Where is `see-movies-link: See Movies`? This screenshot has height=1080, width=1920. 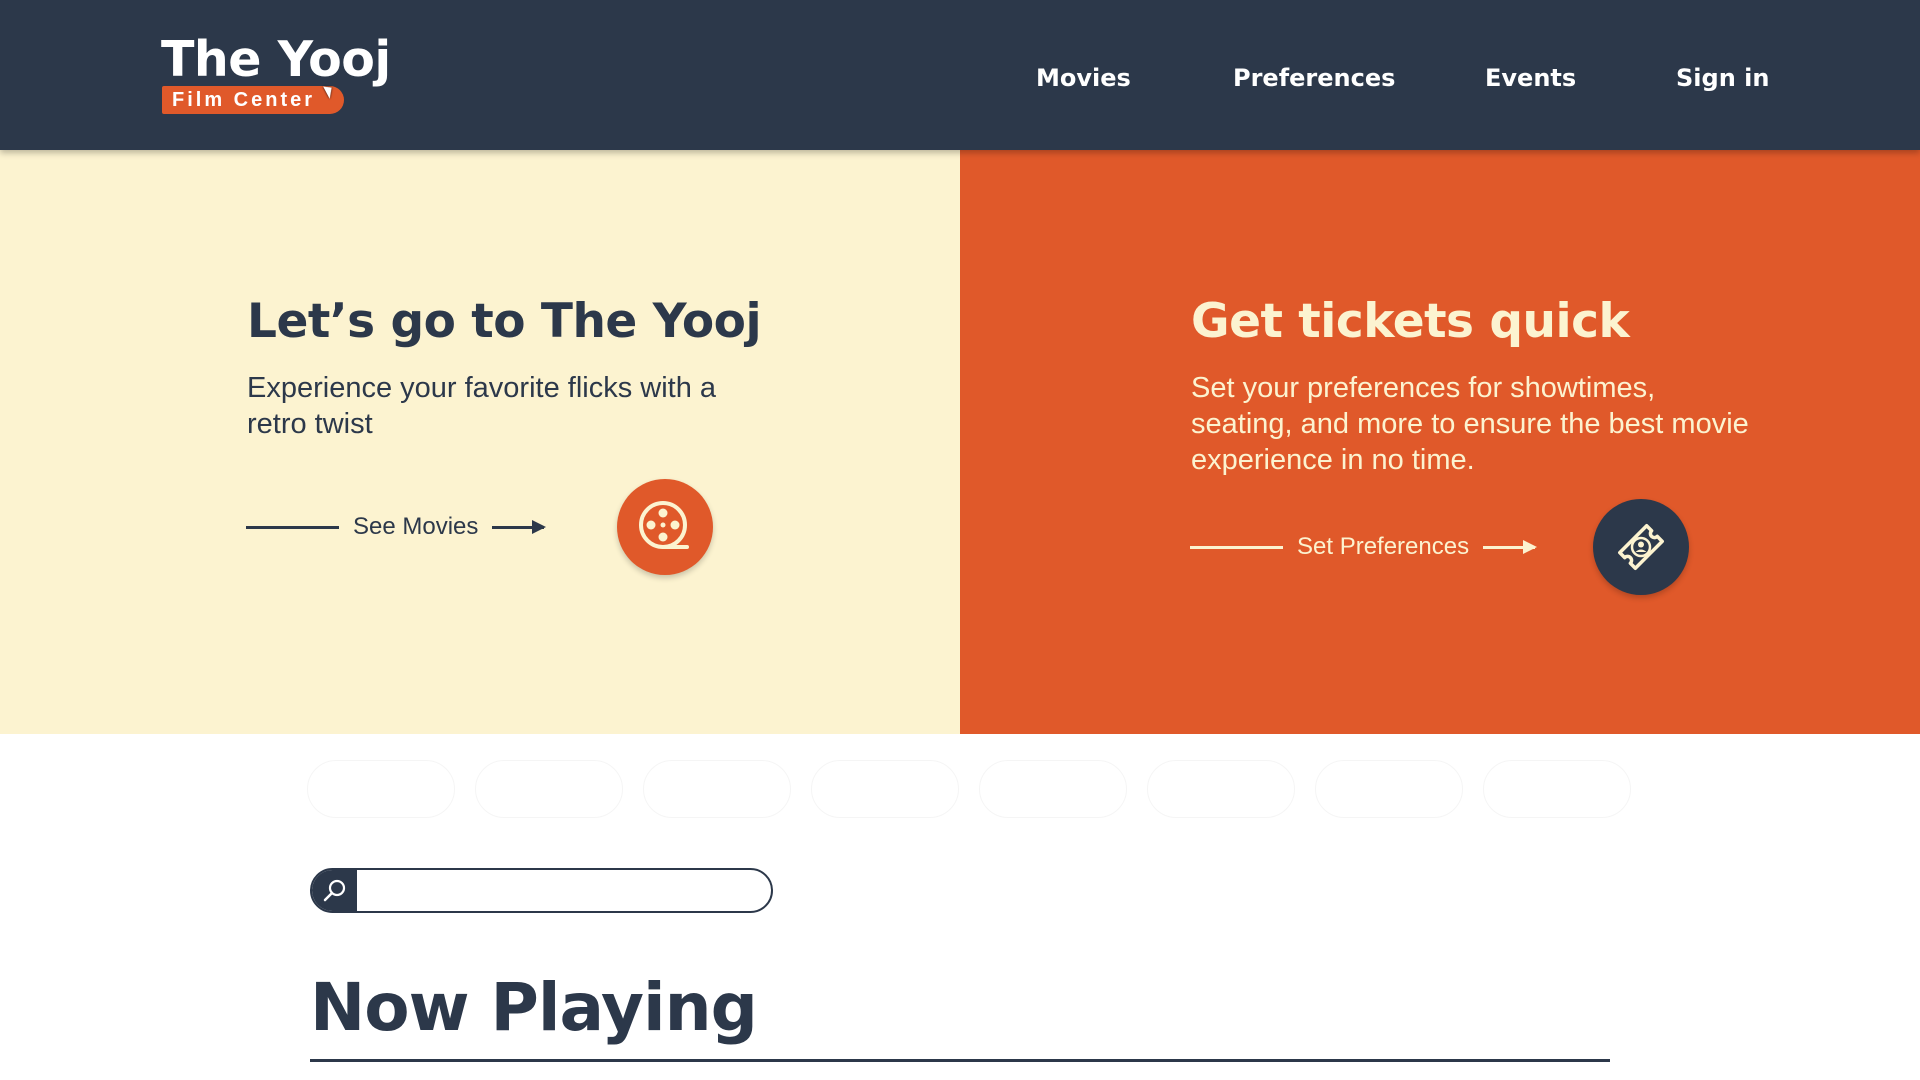
see-movies-link: See Movies is located at coordinates (396, 527).